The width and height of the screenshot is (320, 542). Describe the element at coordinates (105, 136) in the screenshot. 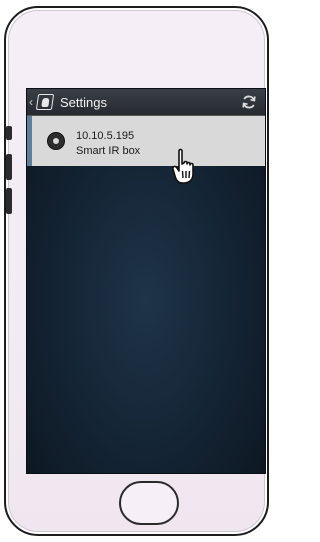

I see `device-ip: 10.10.5.195` at that location.